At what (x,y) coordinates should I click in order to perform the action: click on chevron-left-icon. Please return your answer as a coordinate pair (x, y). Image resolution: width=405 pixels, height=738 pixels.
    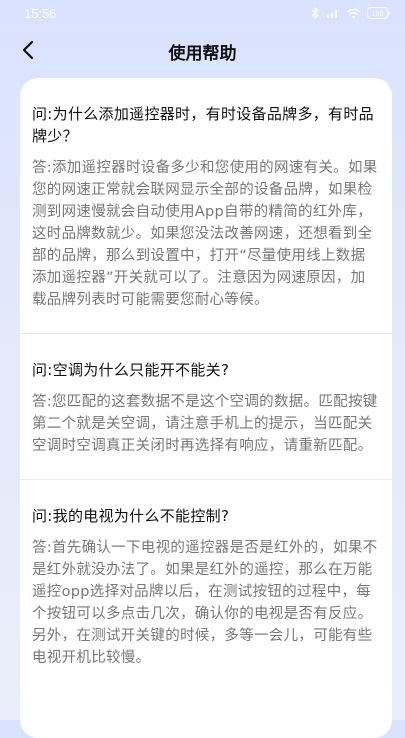
    Looking at the image, I should click on (28, 52).